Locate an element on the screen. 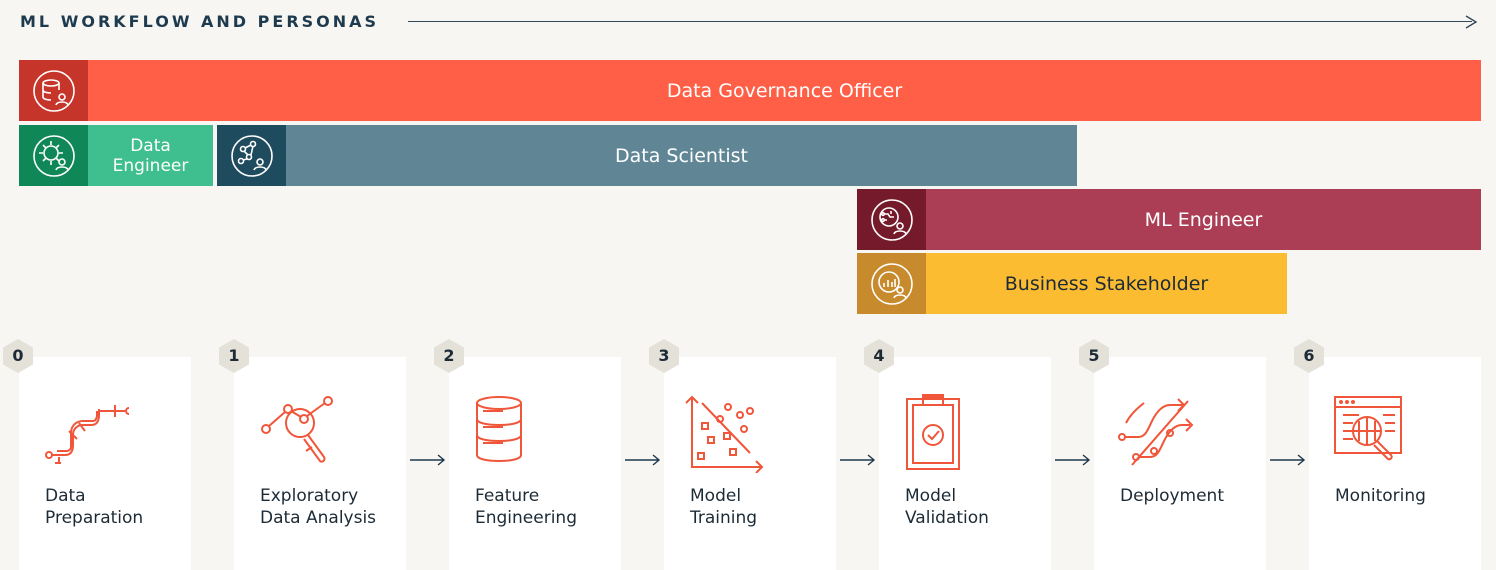 This screenshot has height=570, width=1496. step-number: 1 is located at coordinates (234, 356).